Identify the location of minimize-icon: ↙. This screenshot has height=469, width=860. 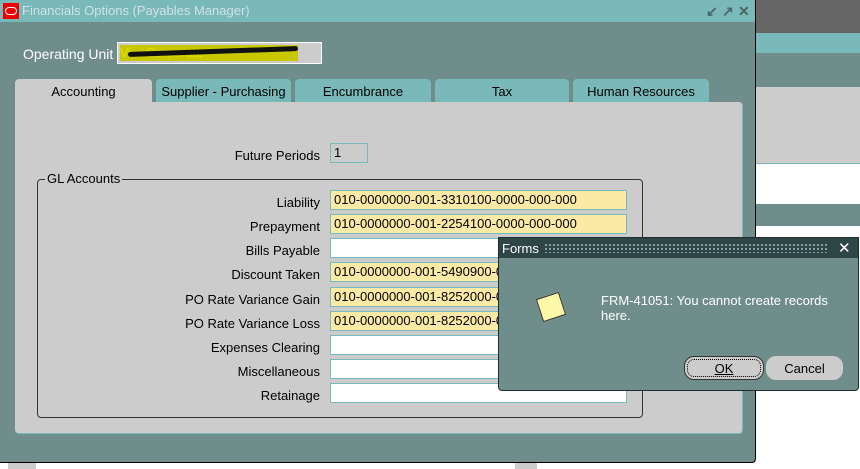
(712, 11).